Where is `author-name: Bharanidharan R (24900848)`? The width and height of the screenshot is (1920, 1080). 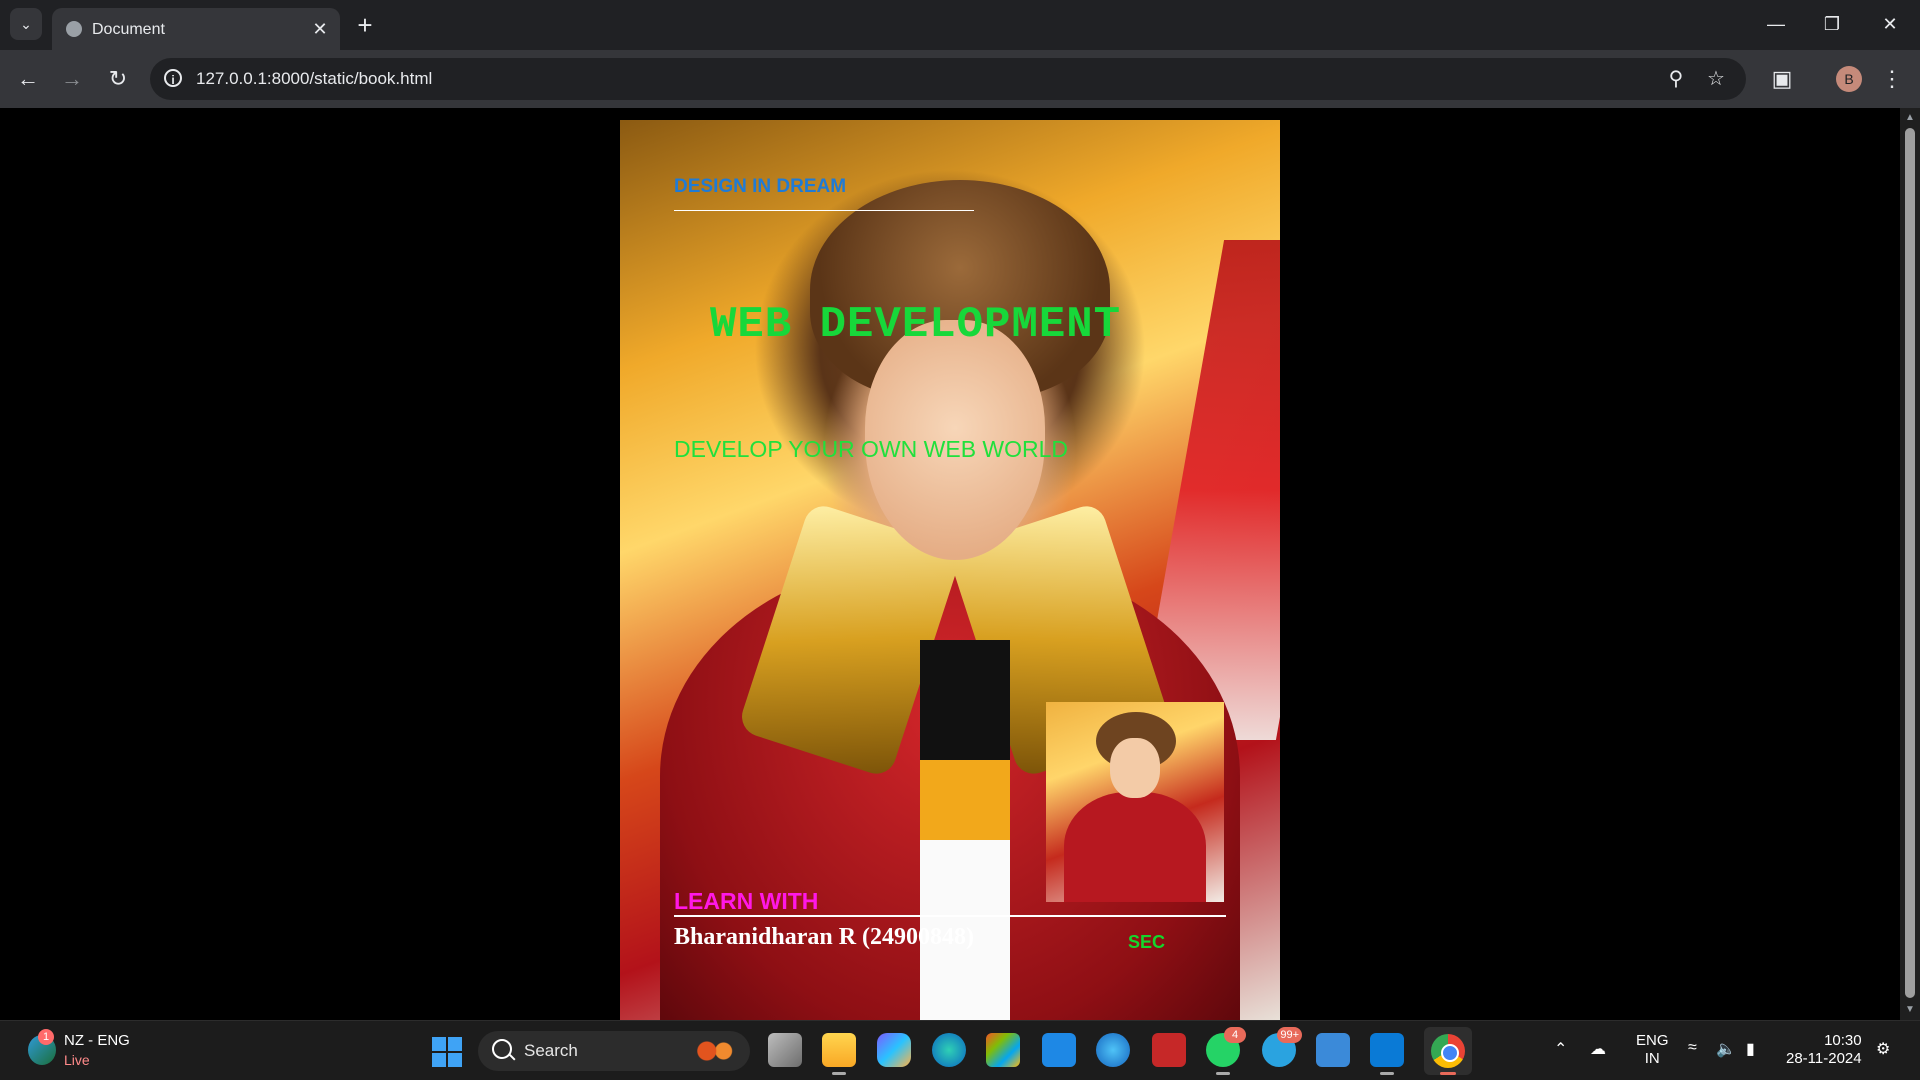
author-name: Bharanidharan R (24900848) is located at coordinates (824, 937).